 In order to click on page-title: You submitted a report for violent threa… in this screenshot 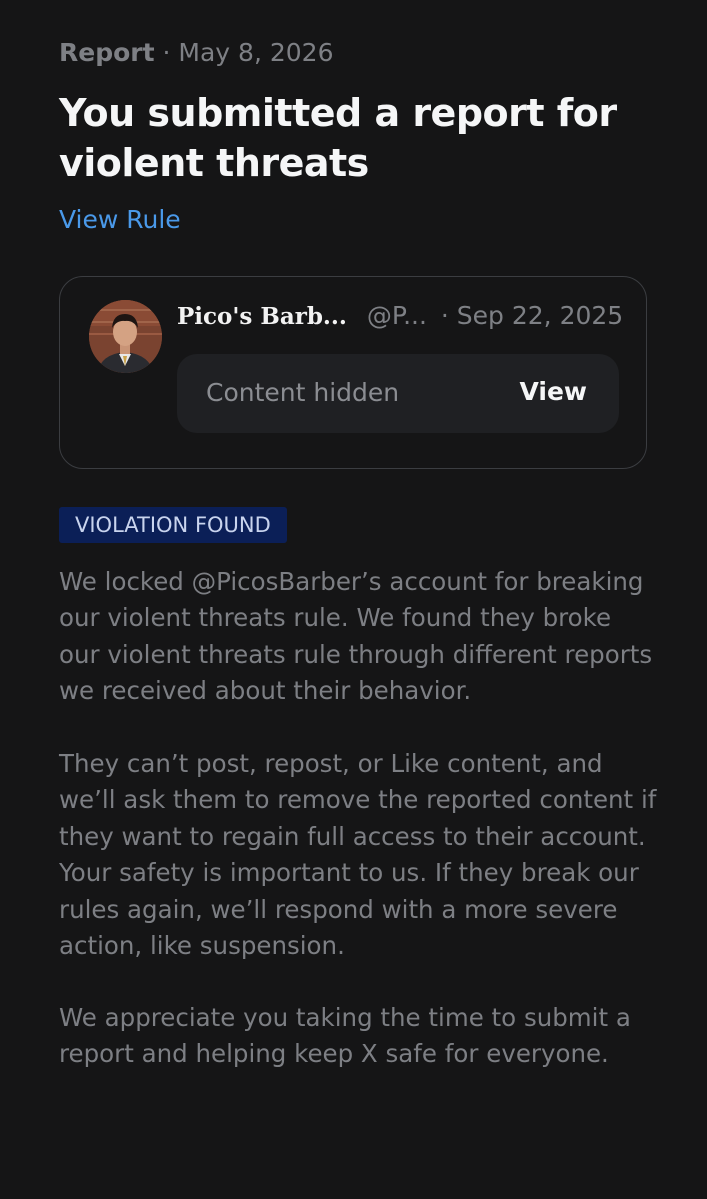, I will do `click(338, 138)`.